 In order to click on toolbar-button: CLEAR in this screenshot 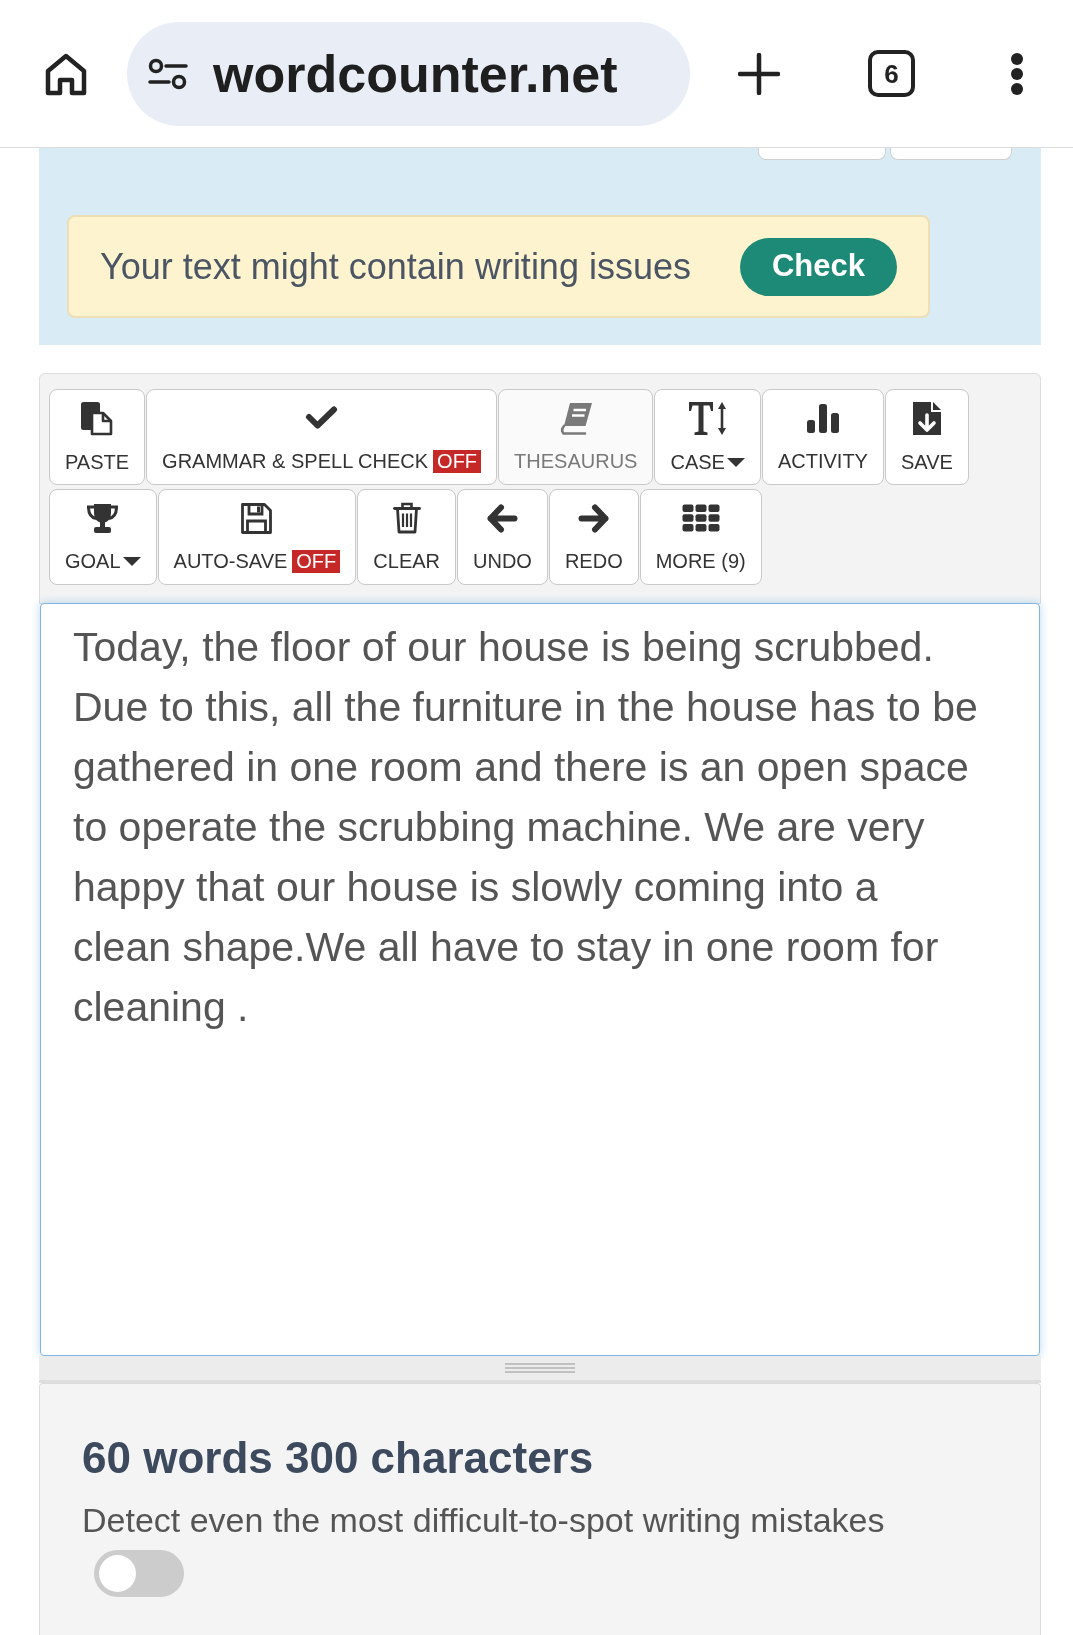, I will do `click(406, 537)`.